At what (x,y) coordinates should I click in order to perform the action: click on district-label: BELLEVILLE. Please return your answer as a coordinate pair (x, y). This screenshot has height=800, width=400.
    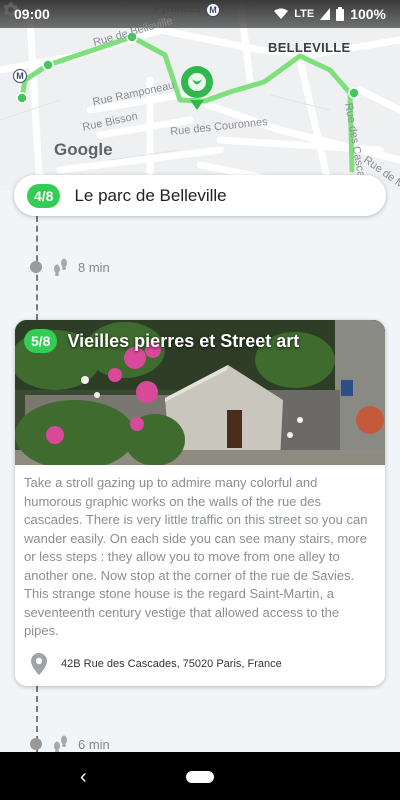
    Looking at the image, I should click on (309, 47).